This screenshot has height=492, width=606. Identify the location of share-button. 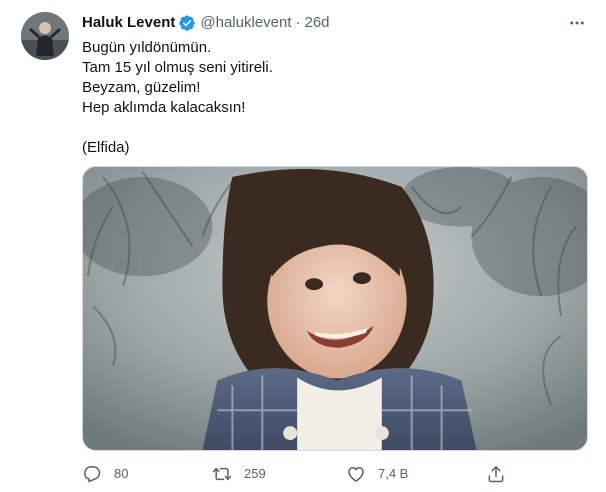
(496, 474).